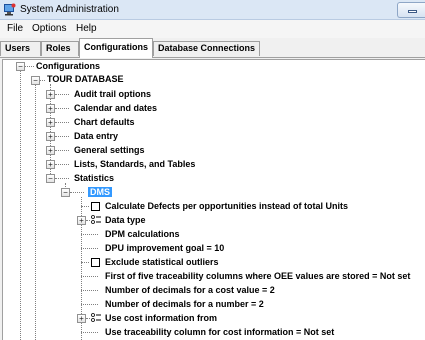 This screenshot has width=425, height=340. I want to click on item-label: DPM calculations, so click(142, 234).